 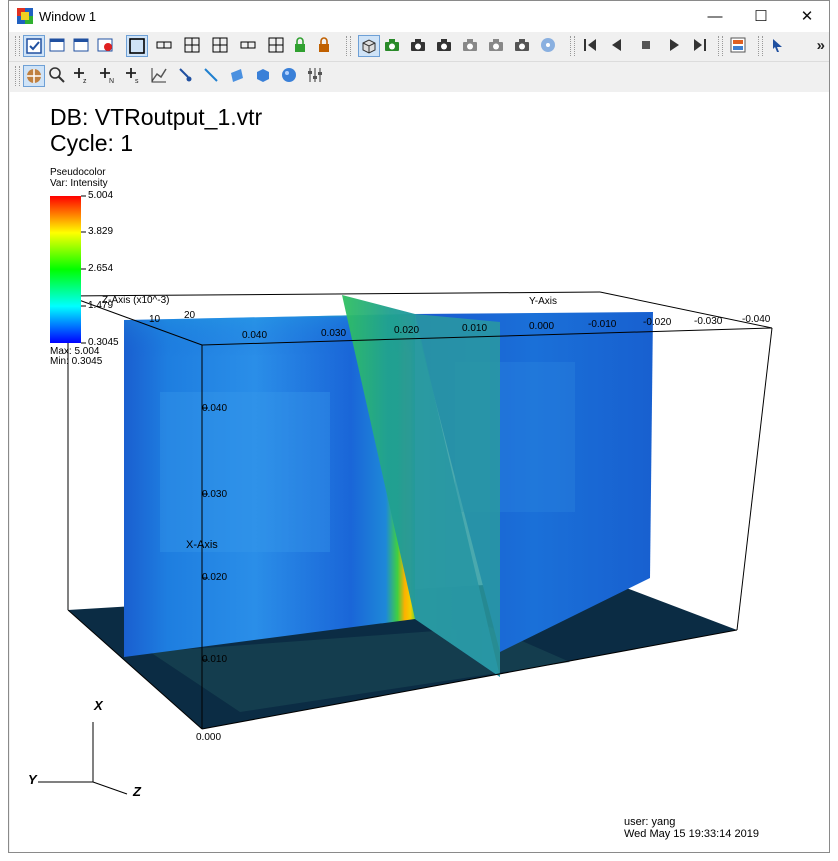 What do you see at coordinates (137, 791) in the screenshot?
I see `triad-z-label: Z` at bounding box center [137, 791].